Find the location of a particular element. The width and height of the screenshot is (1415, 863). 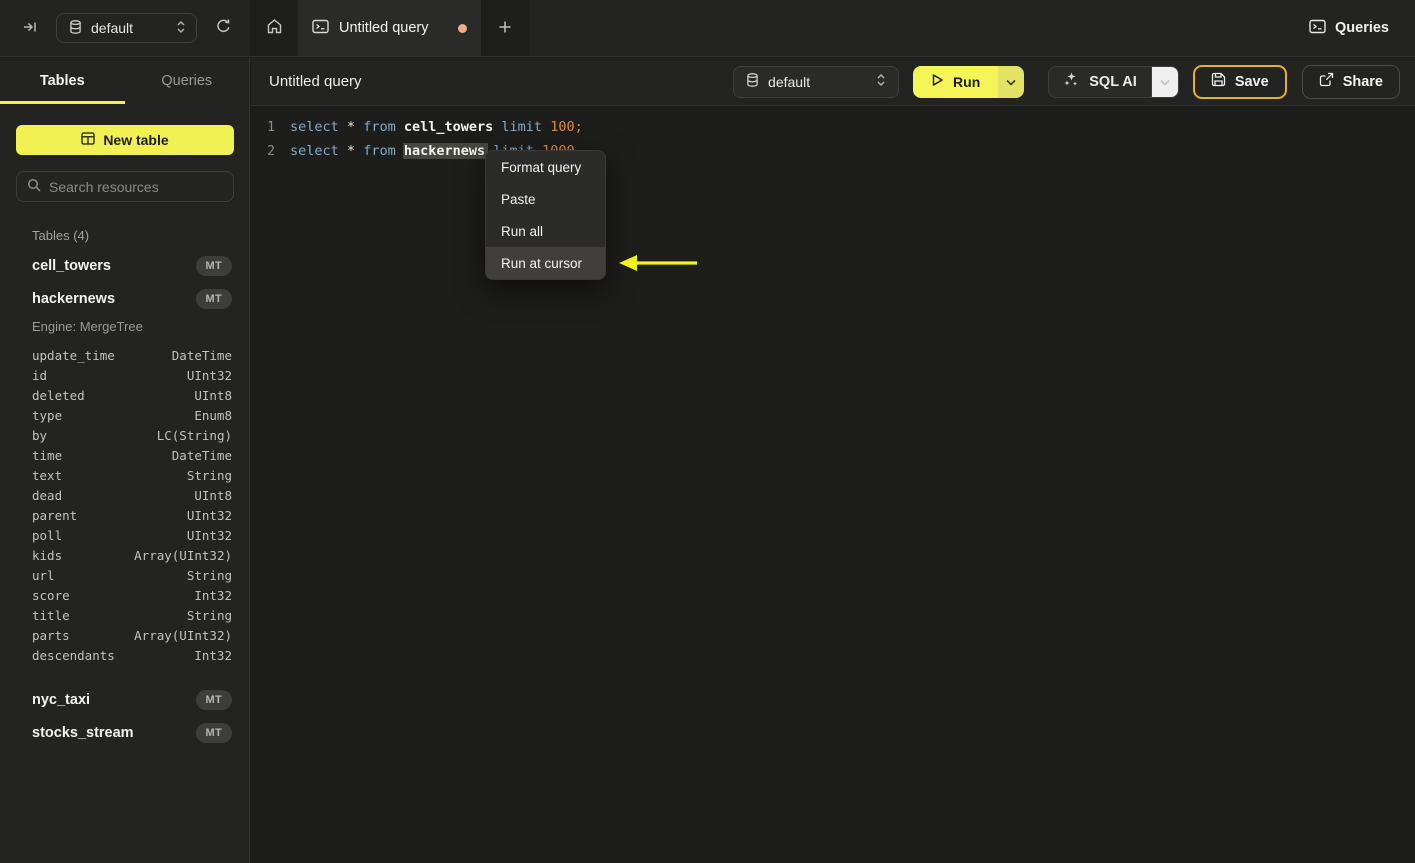

selected-token: hackernews is located at coordinates (444, 151).